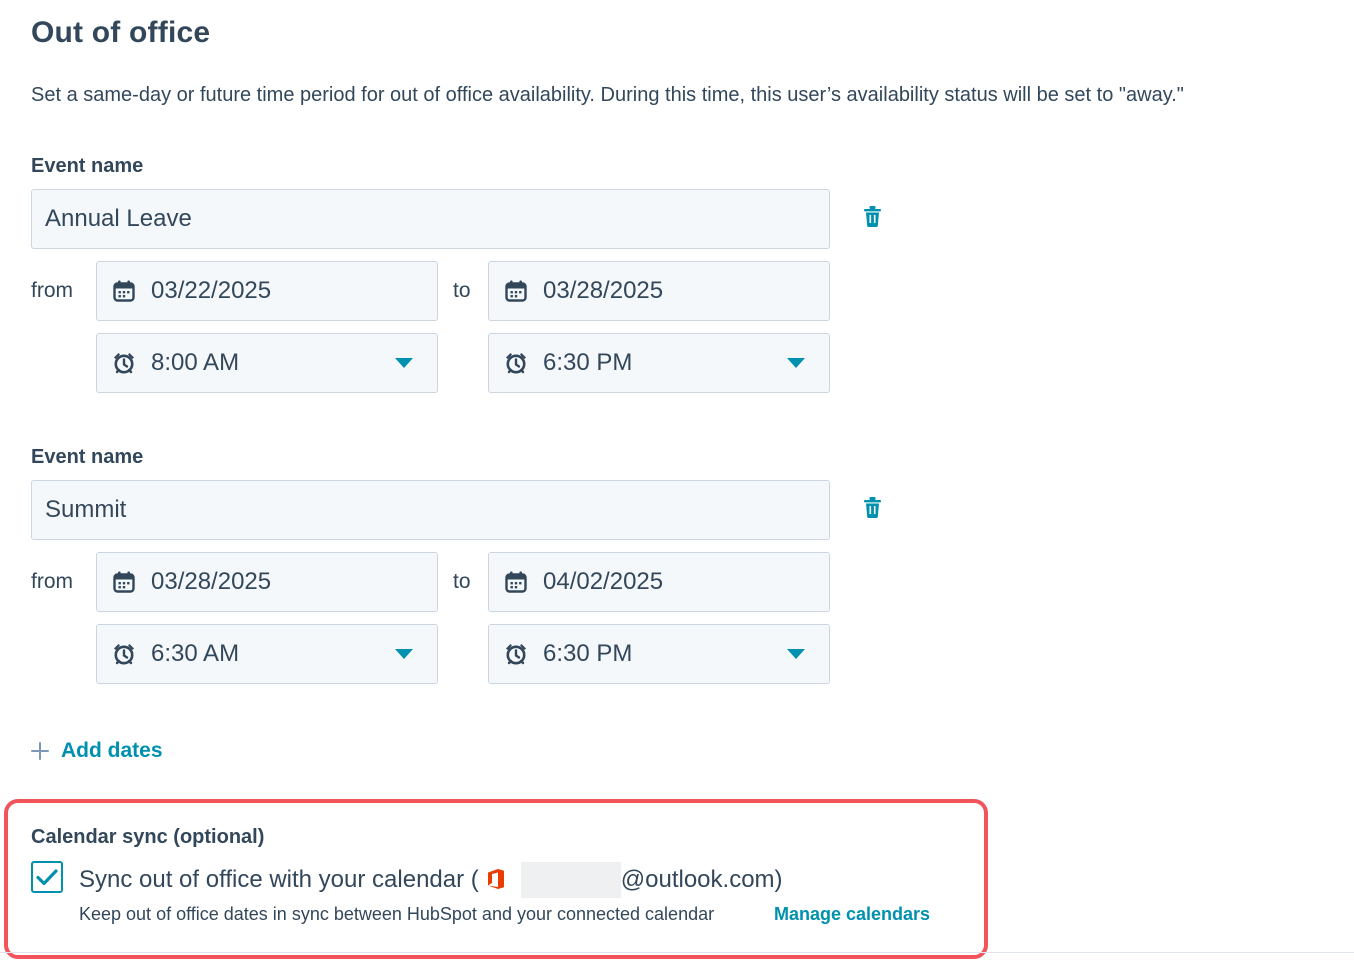  Describe the element at coordinates (498, 880) in the screenshot. I see `office-icon` at that location.